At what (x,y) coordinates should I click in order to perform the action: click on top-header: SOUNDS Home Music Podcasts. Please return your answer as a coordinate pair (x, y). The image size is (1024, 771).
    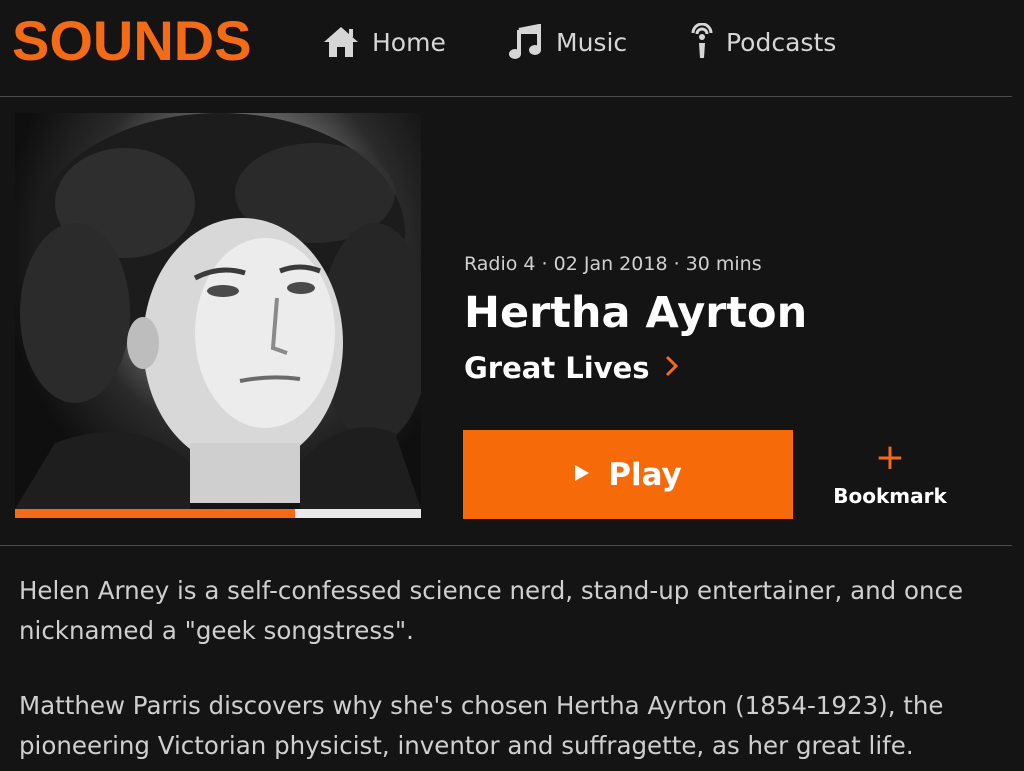
    Looking at the image, I should click on (512, 48).